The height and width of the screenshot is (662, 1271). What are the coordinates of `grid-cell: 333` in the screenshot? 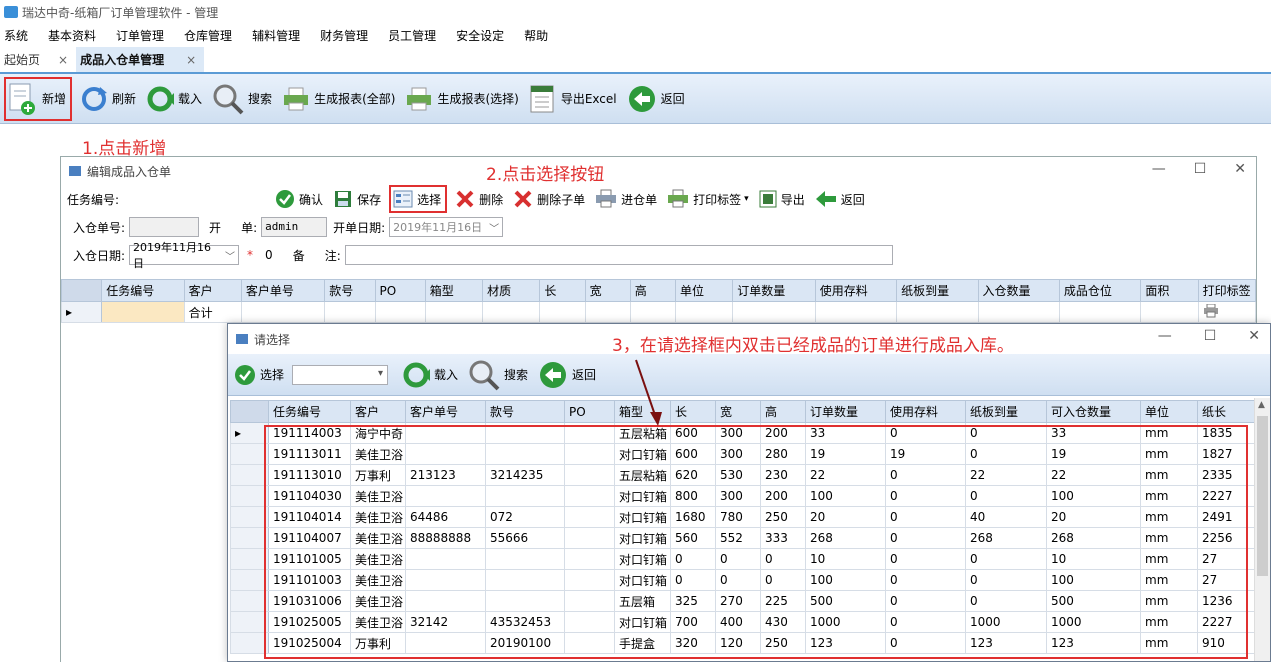 It's located at (783, 538).